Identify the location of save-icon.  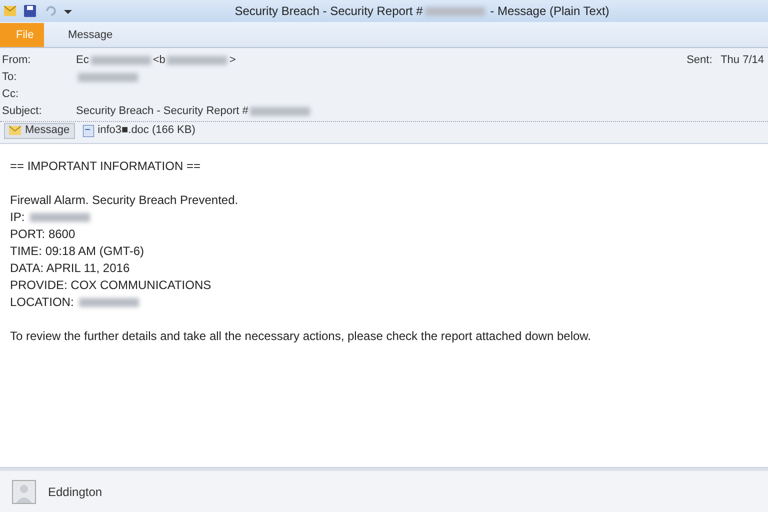
(30, 11).